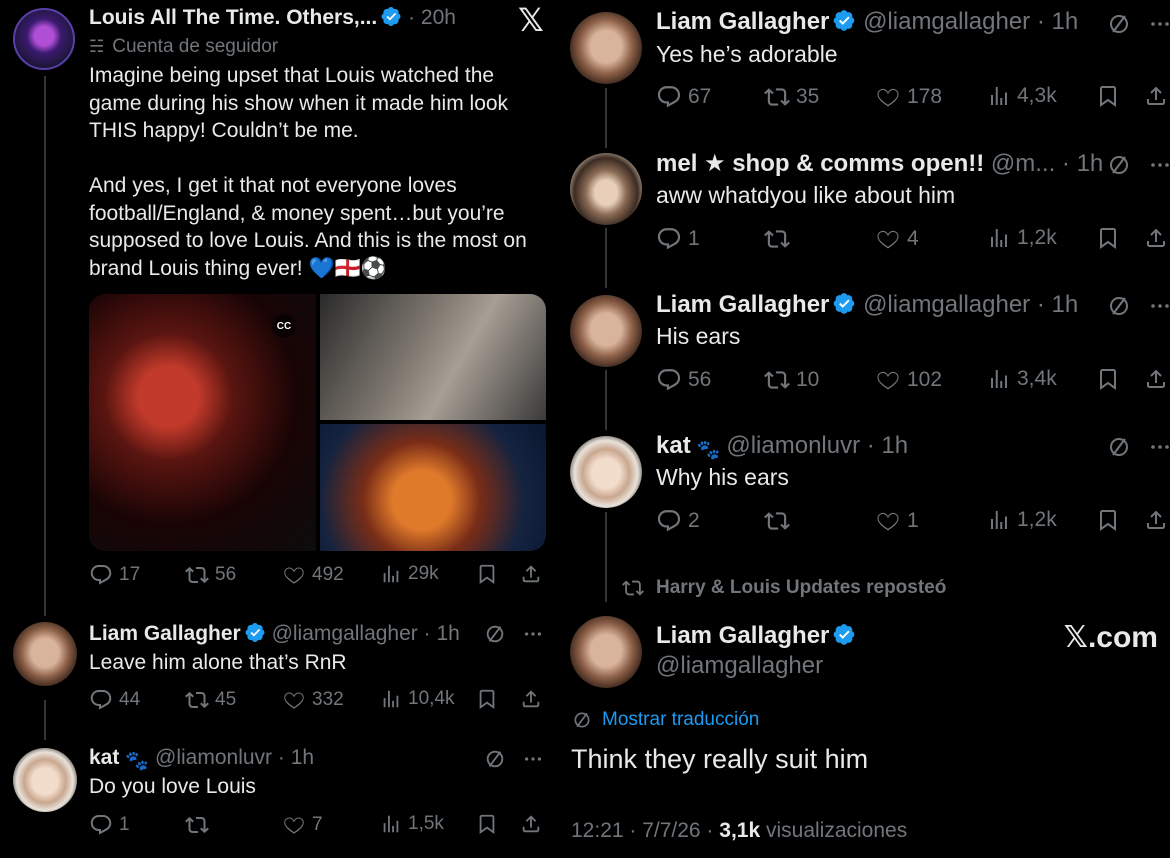  What do you see at coordinates (777, 239) in the screenshot?
I see `repost-icon` at bounding box center [777, 239].